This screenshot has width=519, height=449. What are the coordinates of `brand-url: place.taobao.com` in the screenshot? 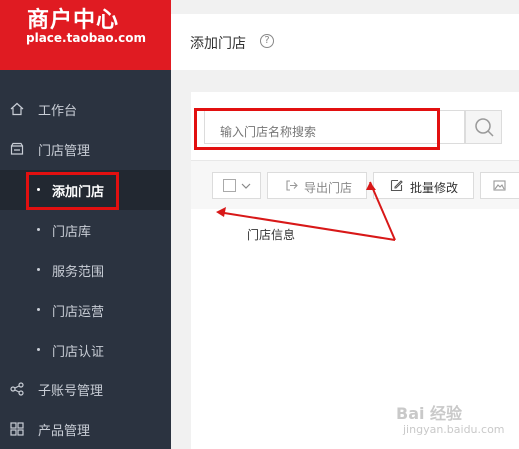 It's located at (86, 38).